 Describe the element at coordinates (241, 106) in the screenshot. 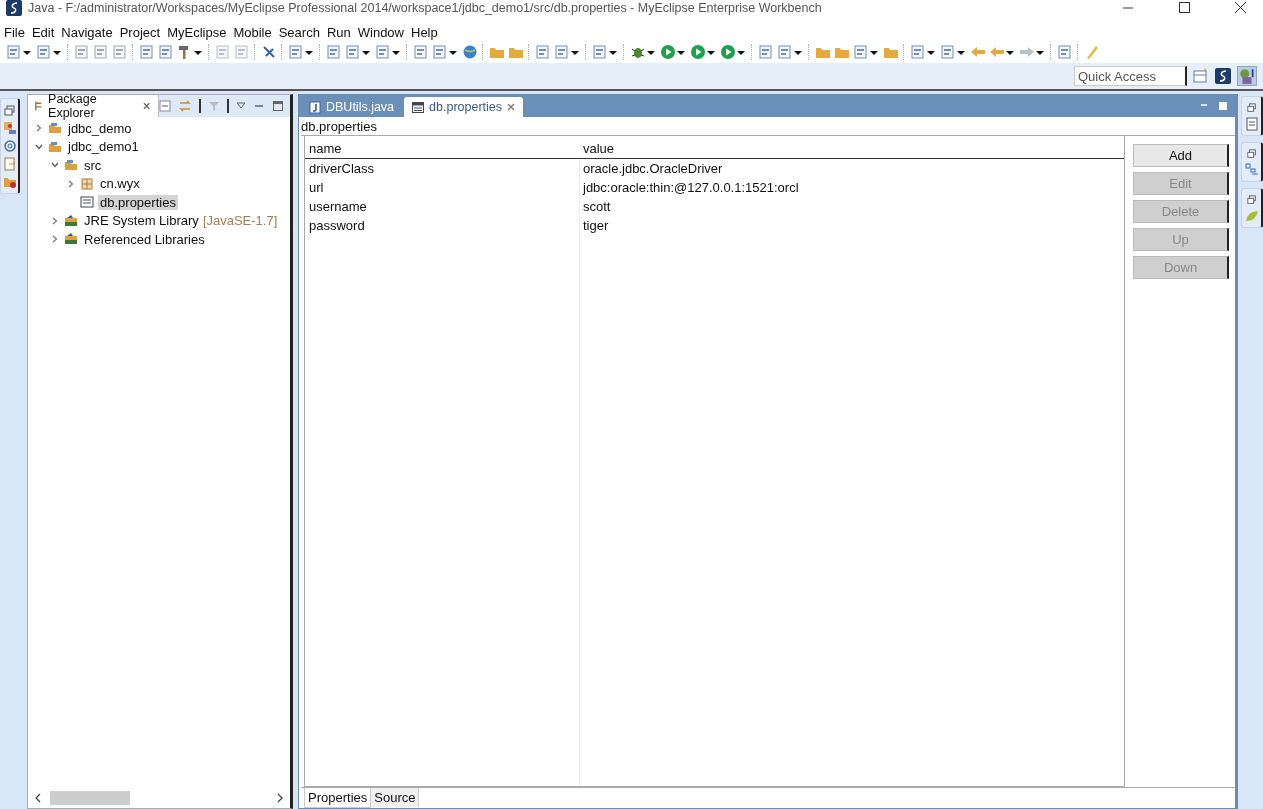

I see `view-menu-icon` at that location.